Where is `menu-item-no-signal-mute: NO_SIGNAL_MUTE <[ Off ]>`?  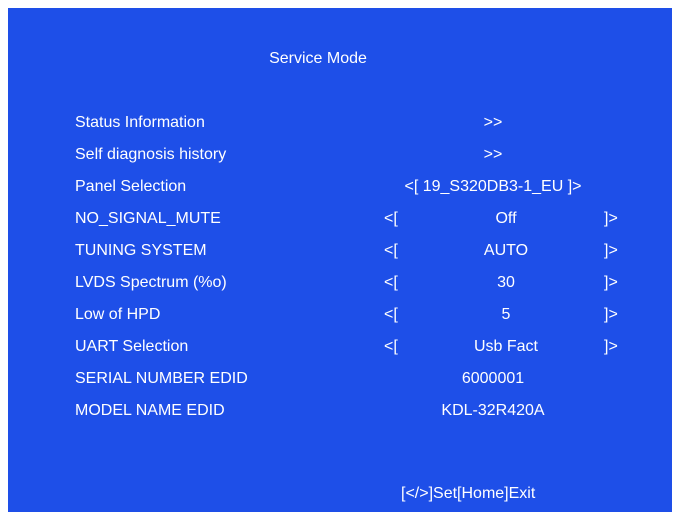
menu-item-no-signal-mute: NO_SIGNAL_MUTE <[ Off ]> is located at coordinates (340, 219).